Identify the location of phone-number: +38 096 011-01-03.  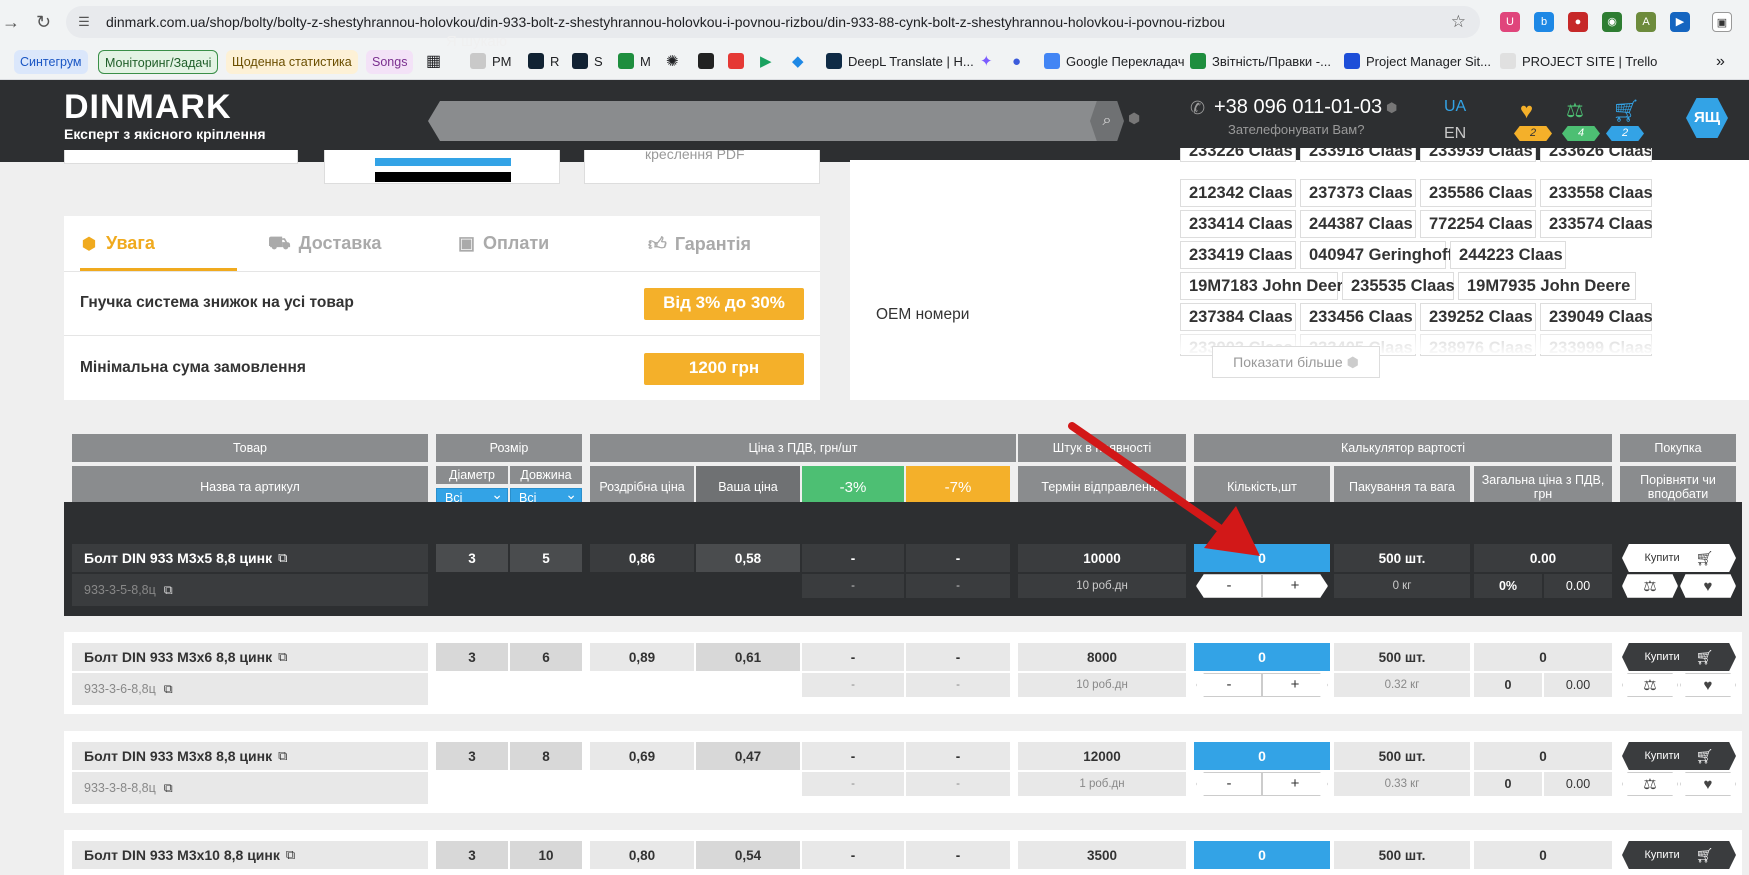
(1298, 107).